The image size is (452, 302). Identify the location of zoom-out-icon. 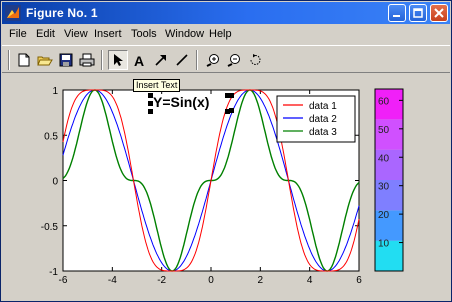
(233, 60).